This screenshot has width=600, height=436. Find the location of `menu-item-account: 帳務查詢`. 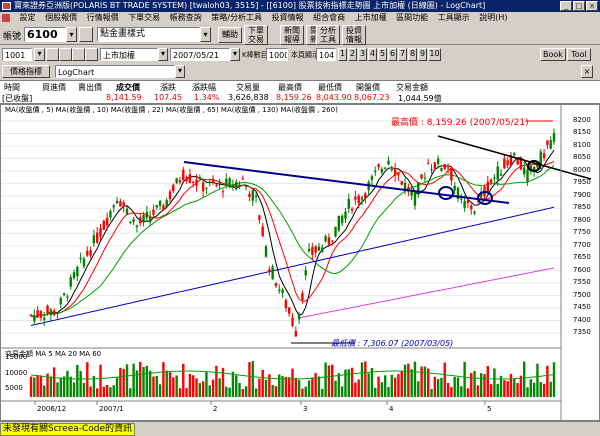

menu-item-account: 帳務查詢 is located at coordinates (186, 17).